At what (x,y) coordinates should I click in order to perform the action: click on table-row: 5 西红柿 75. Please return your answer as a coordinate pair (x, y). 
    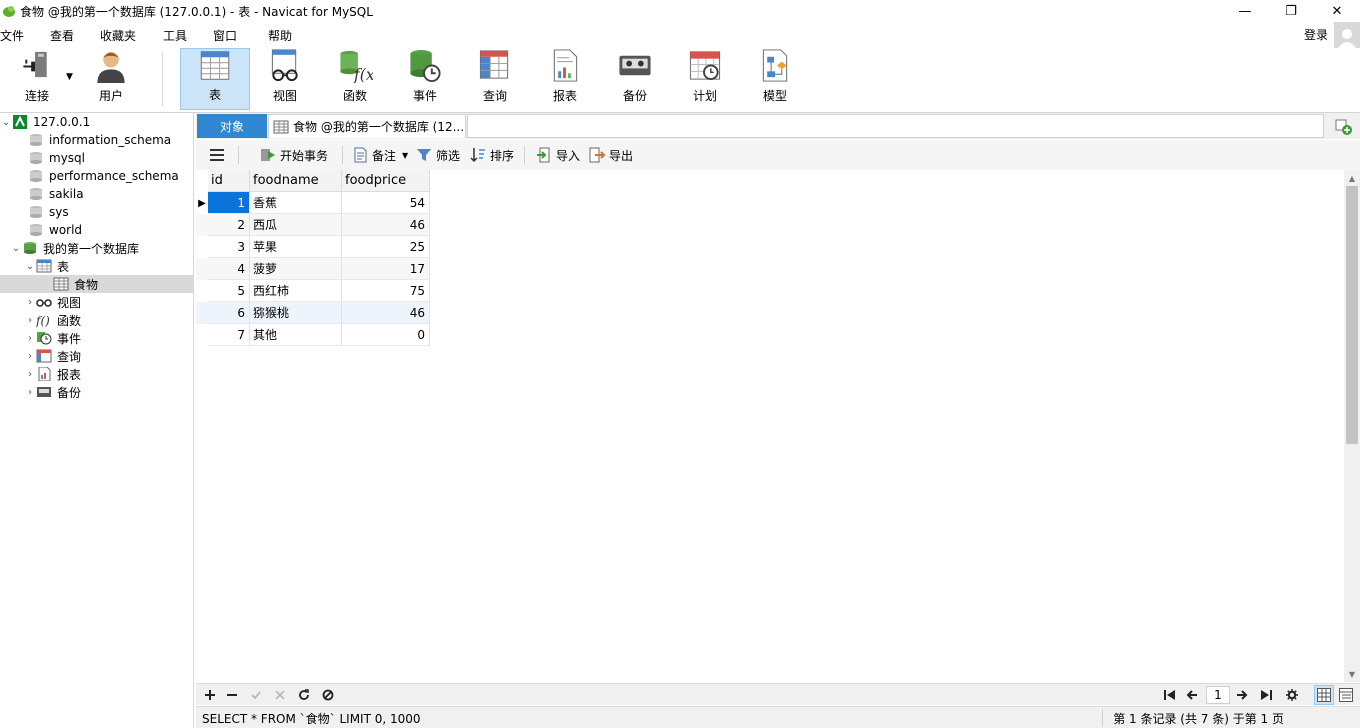
    Looking at the image, I should click on (313, 291).